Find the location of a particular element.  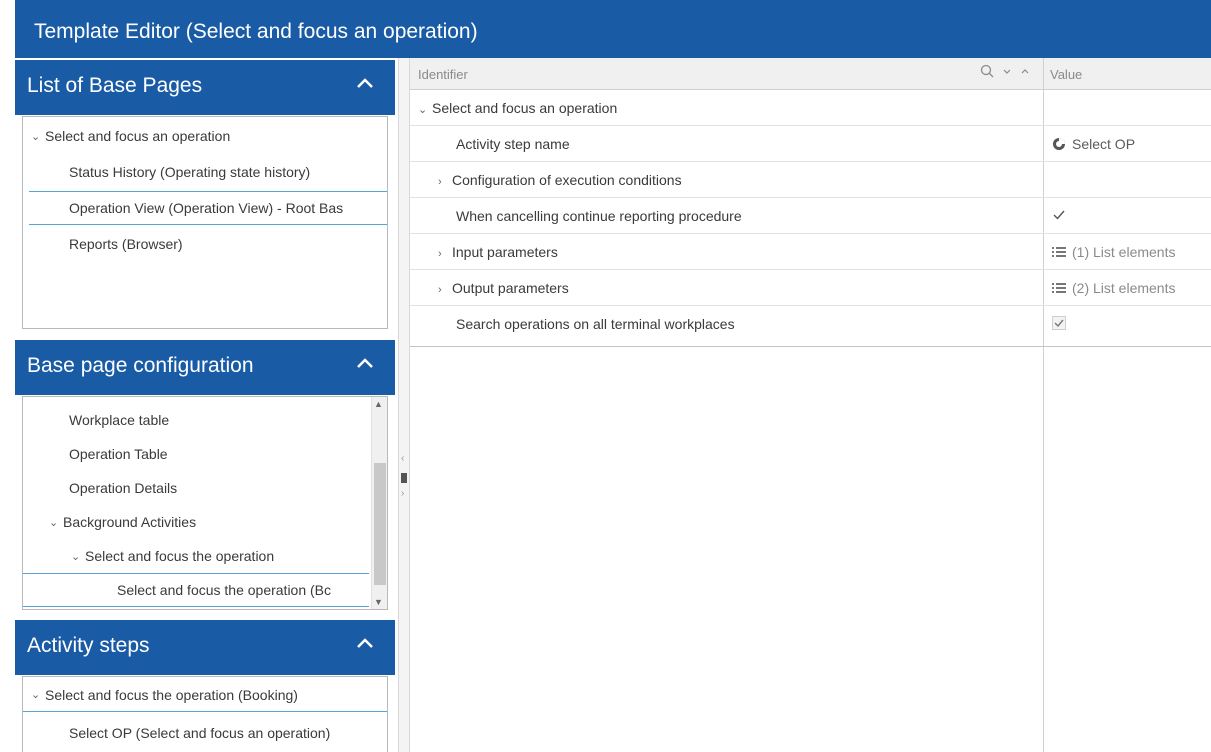

row-label: Input parameters is located at coordinates (505, 252).